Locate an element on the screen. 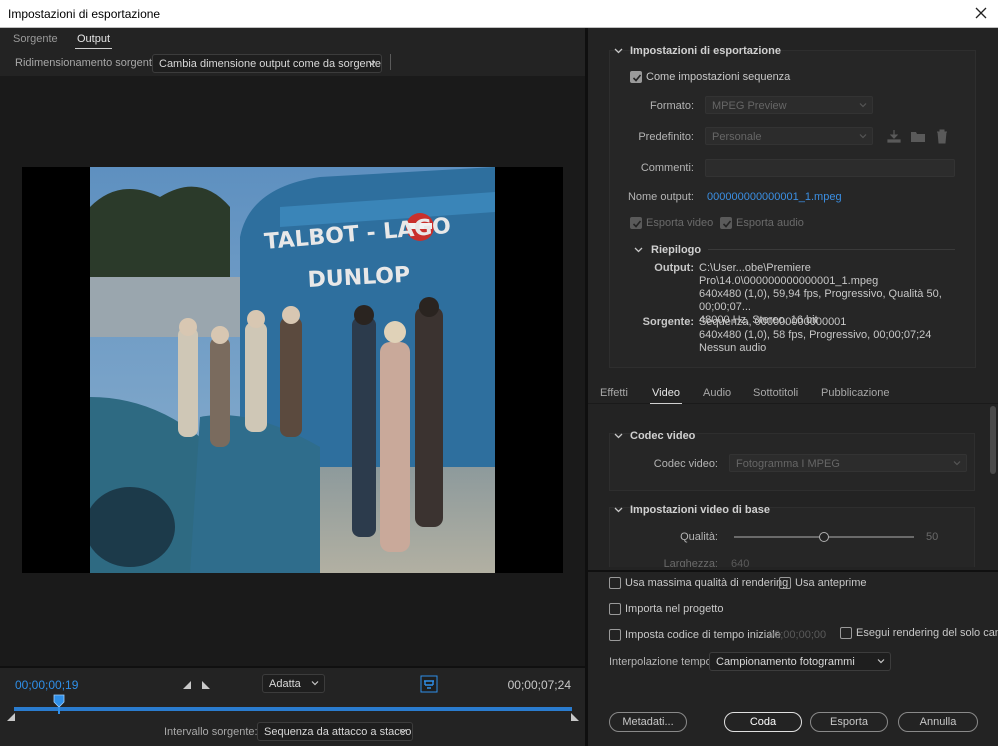  tab-audio: Audio is located at coordinates (717, 393).